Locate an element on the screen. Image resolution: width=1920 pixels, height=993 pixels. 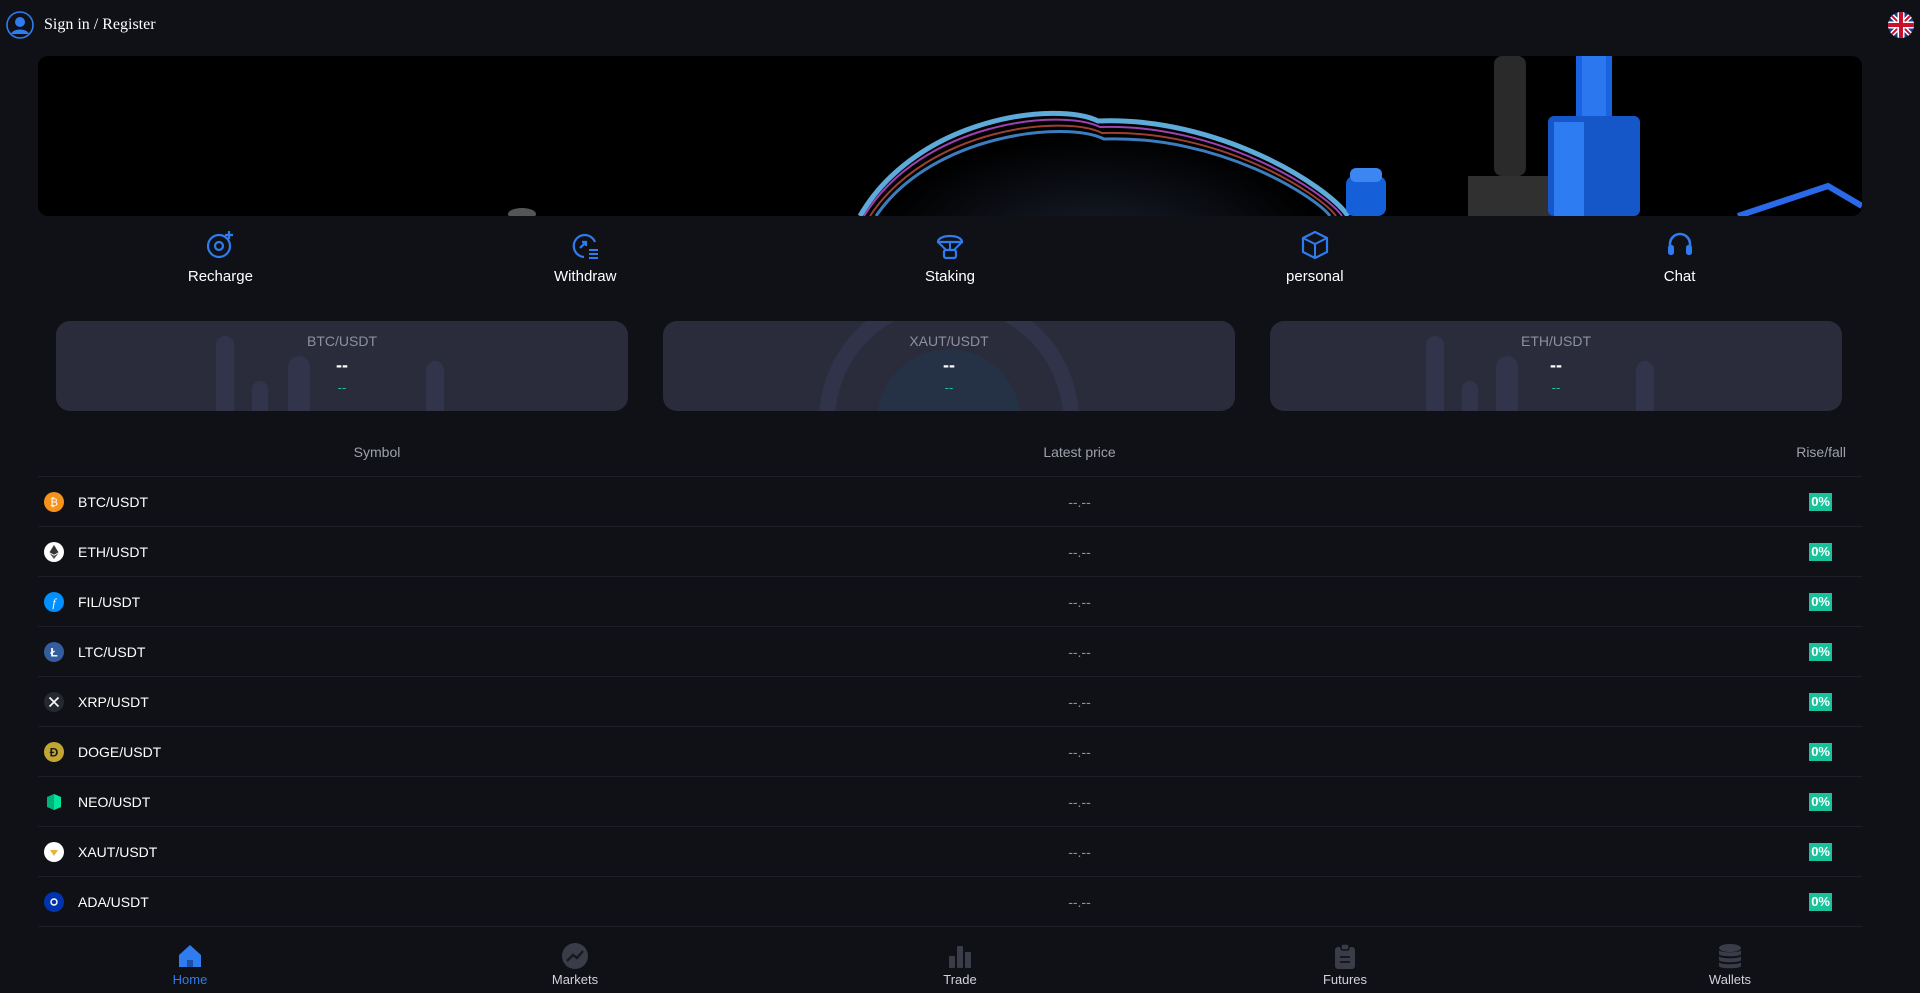
signin-label: Sign in / Register is located at coordinates (100, 24).